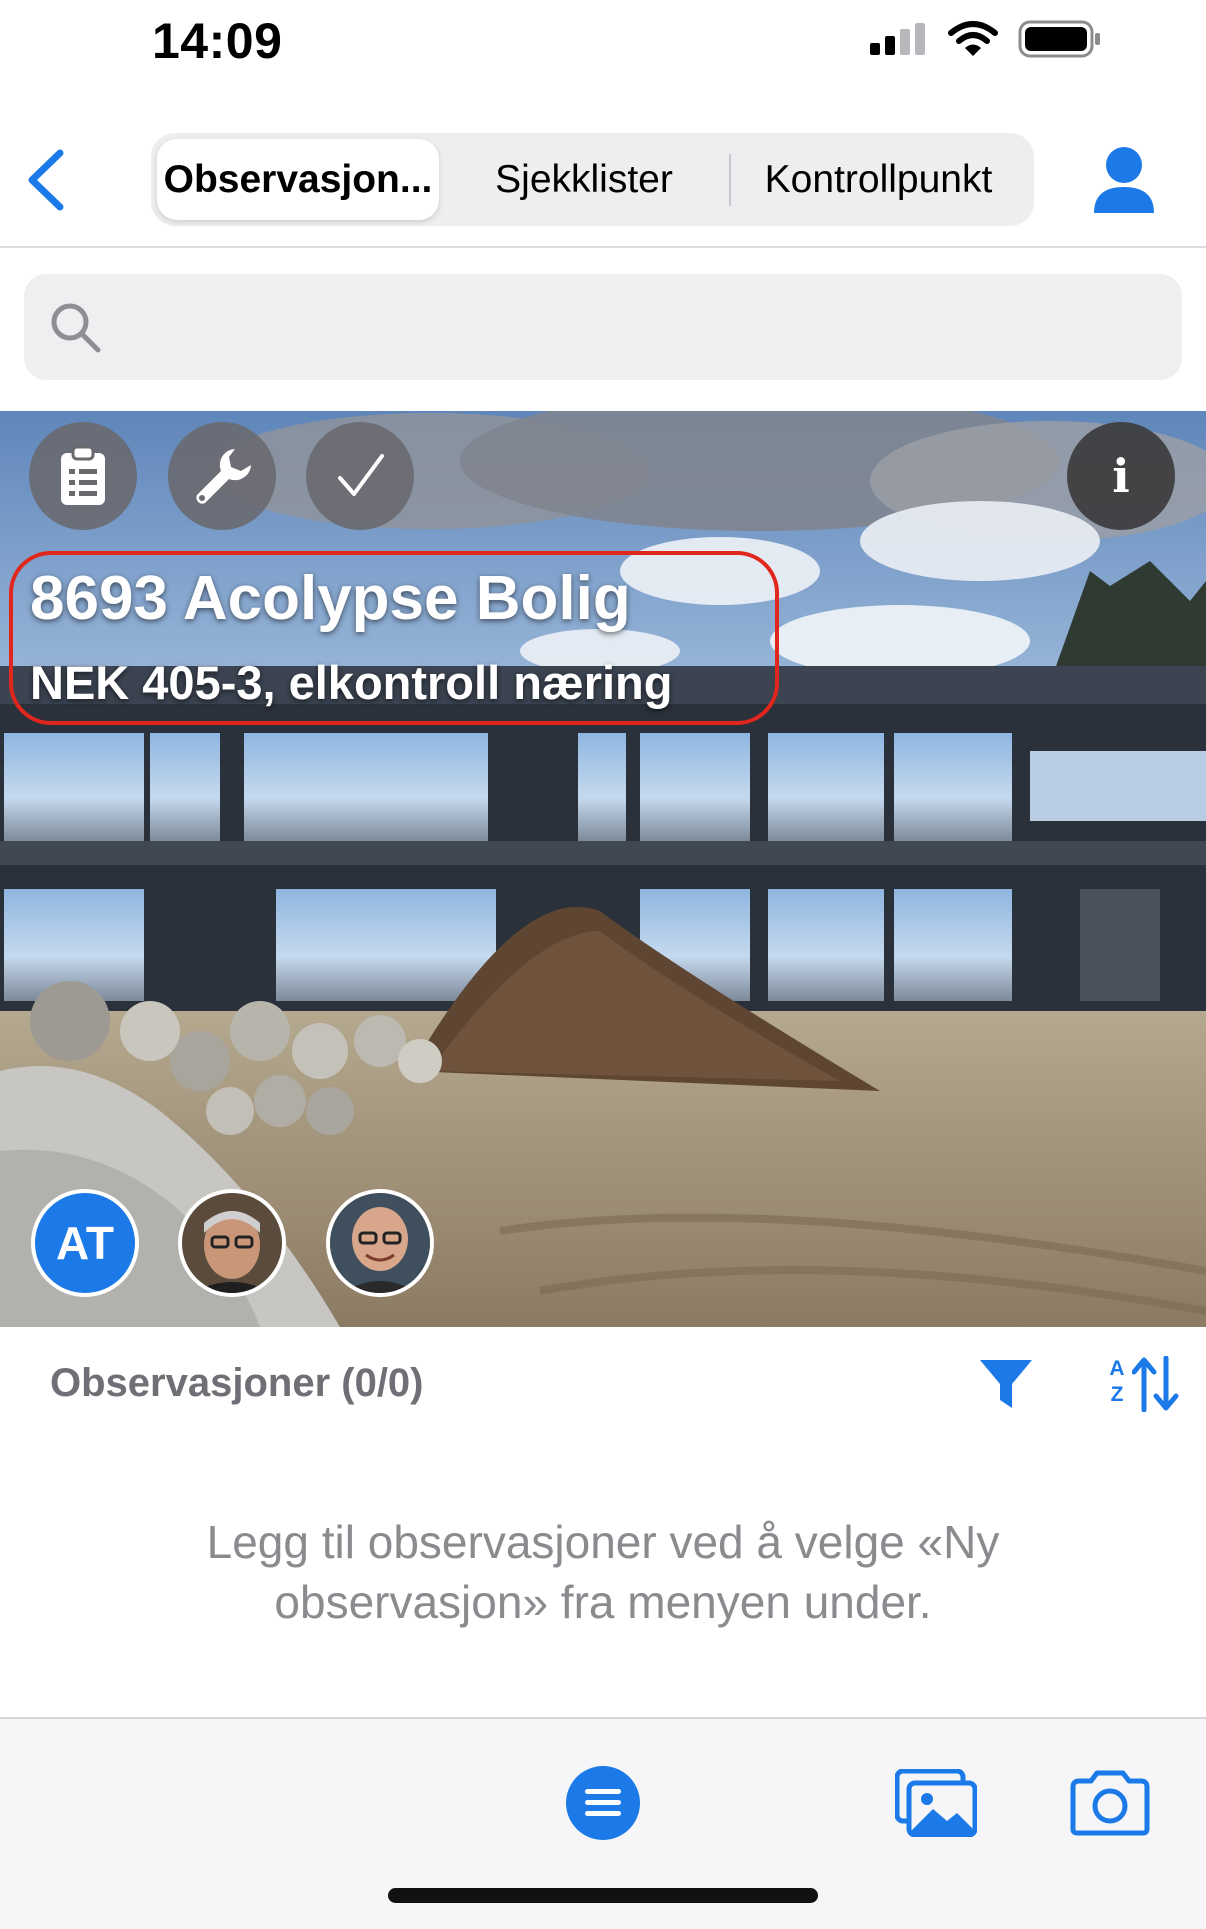 Image resolution: width=1206 pixels, height=1929 pixels. I want to click on wifi-icon, so click(973, 38).